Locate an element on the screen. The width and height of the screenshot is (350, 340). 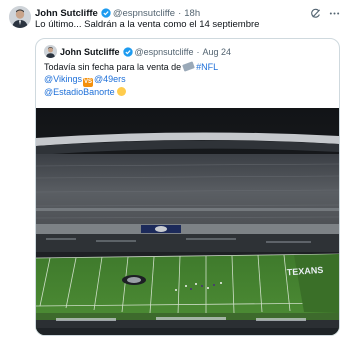
quoted-line-2: @Vikings VS @49ers is located at coordinates (131, 80).